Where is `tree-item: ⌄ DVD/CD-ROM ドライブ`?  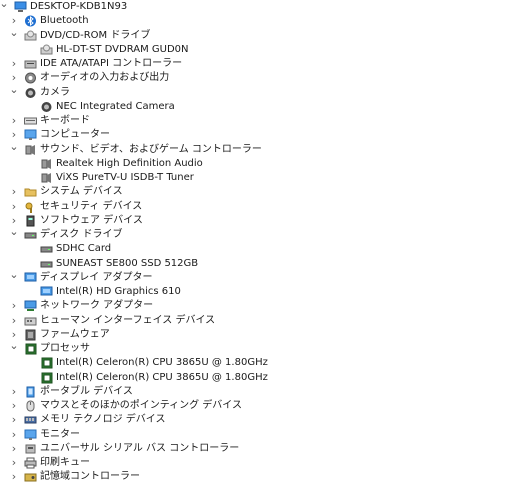 tree-item: ⌄ DVD/CD-ROM ドライブ is located at coordinates (256, 35).